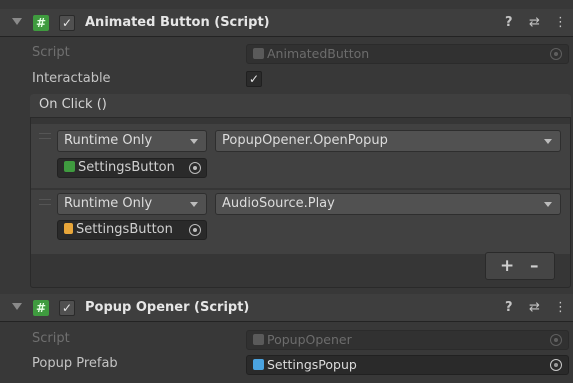  What do you see at coordinates (300, 106) in the screenshot?
I see `on-click-header: On Click ()` at bounding box center [300, 106].